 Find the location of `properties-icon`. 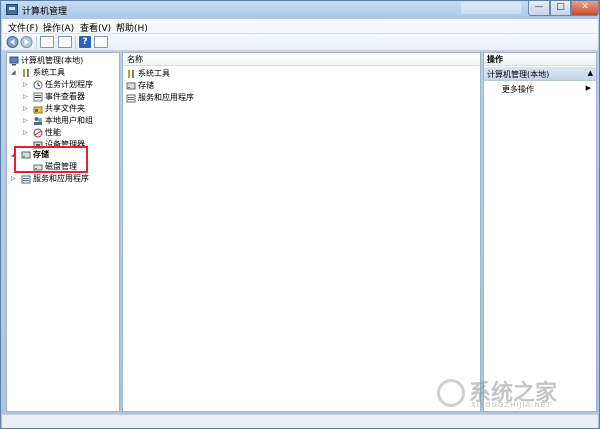

properties-icon is located at coordinates (65, 42).